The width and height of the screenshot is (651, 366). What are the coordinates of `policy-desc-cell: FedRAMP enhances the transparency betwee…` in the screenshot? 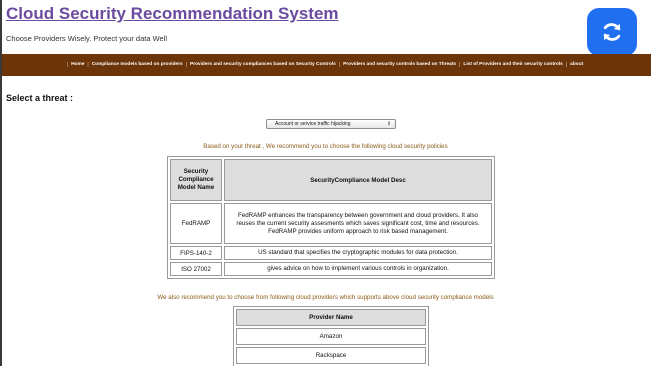 It's located at (358, 223).